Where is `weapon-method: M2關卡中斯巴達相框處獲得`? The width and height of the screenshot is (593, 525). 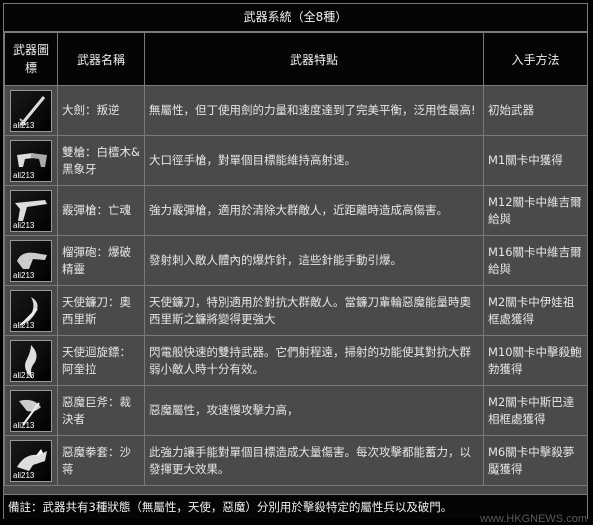
weapon-method: M2關卡中斯巴達相框處獲得 is located at coordinates (535, 410).